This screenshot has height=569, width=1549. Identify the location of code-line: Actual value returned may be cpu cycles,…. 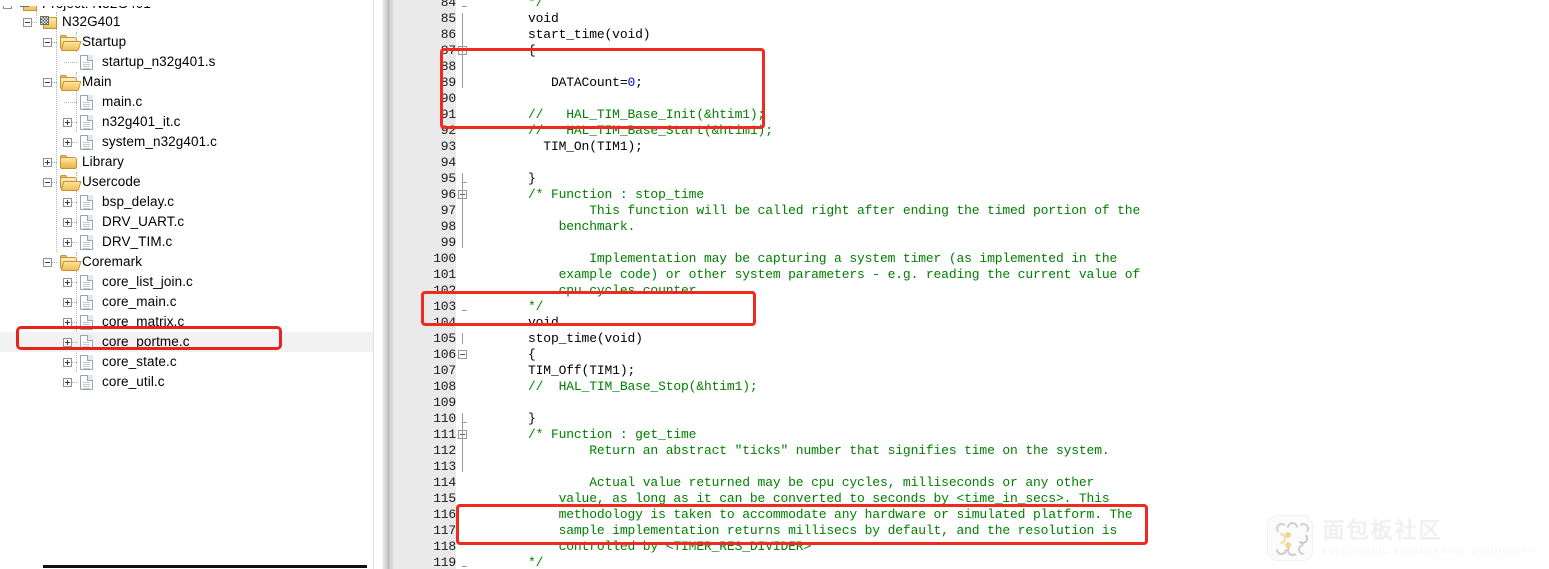
(811, 483).